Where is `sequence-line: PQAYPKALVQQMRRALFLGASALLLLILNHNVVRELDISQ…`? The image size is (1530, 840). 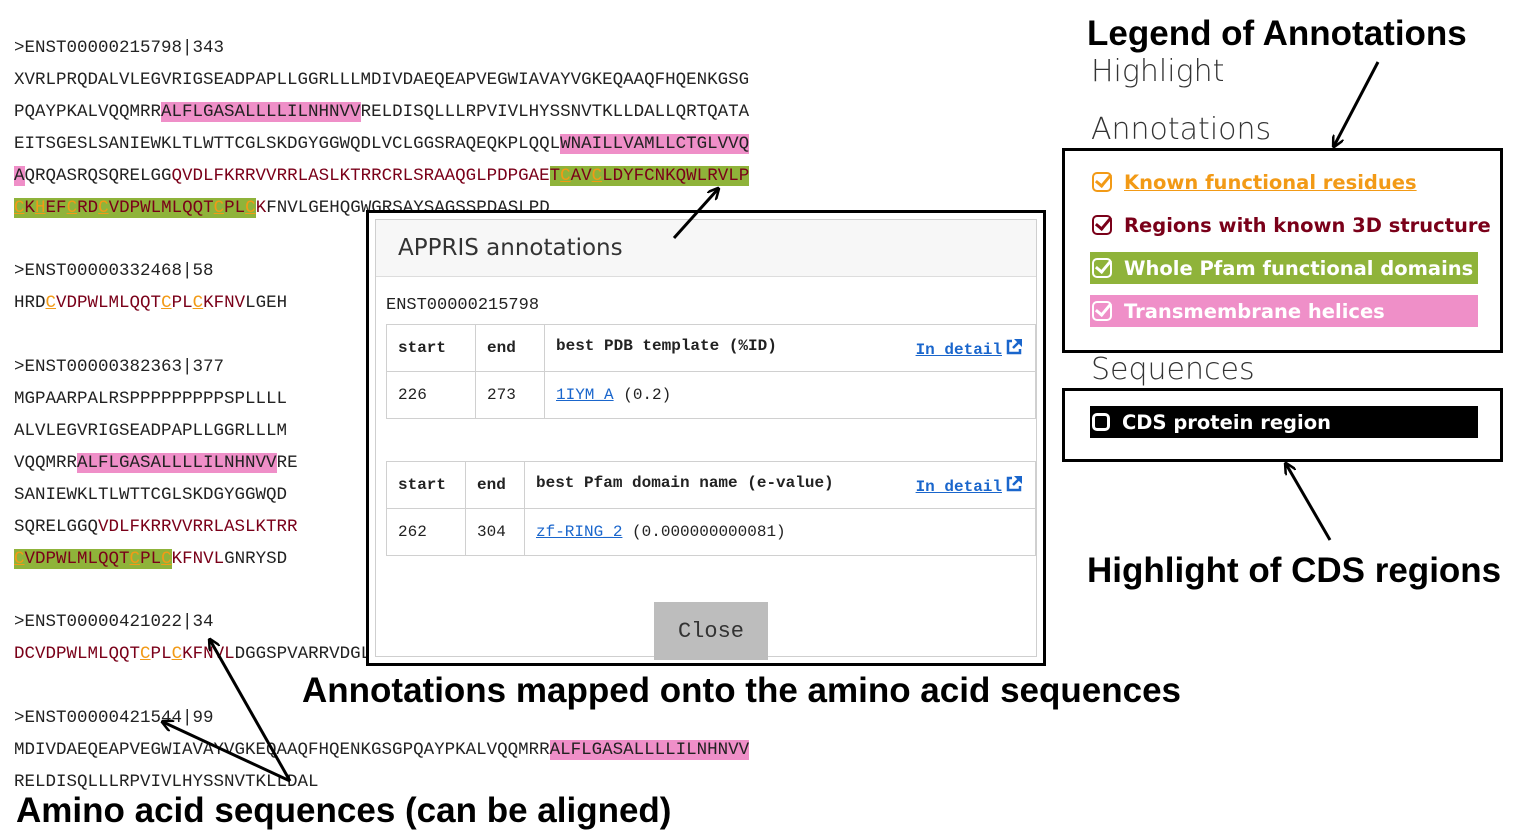 sequence-line: PQAYPKALVQQMRRALFLGASALLLLILNHNVVRELDISQ… is located at coordinates (381, 112).